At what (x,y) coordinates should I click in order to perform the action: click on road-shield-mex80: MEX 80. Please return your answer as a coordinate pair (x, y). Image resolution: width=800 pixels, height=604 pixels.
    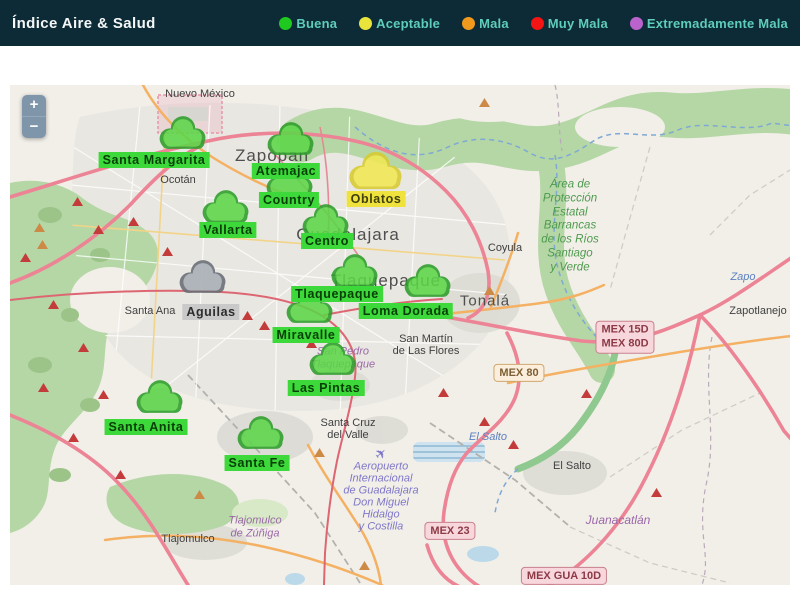
    Looking at the image, I should click on (519, 373).